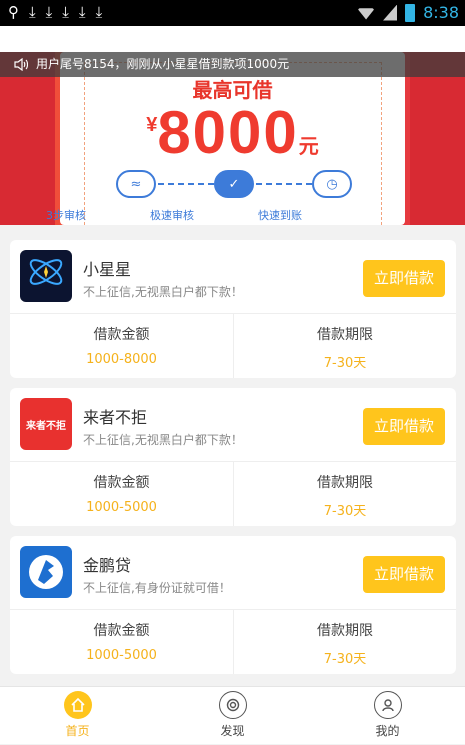 The height and width of the screenshot is (745, 465). I want to click on ticker-text: 用户尾号8154，刚刚从小星星借到款项1000元, so click(163, 64).